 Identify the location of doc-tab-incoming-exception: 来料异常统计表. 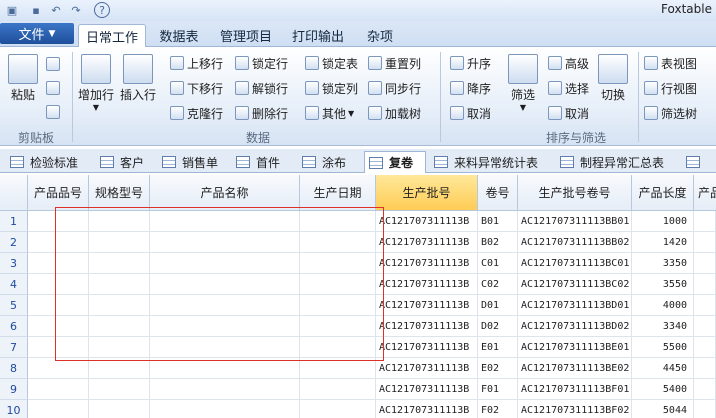
(488, 162).